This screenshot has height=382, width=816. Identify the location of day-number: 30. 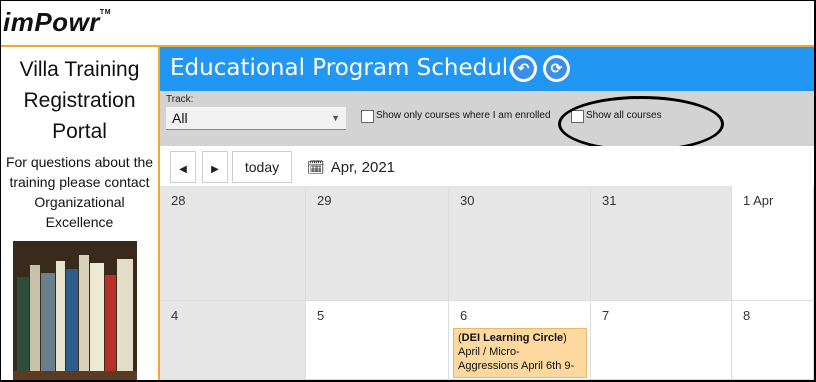
(467, 200).